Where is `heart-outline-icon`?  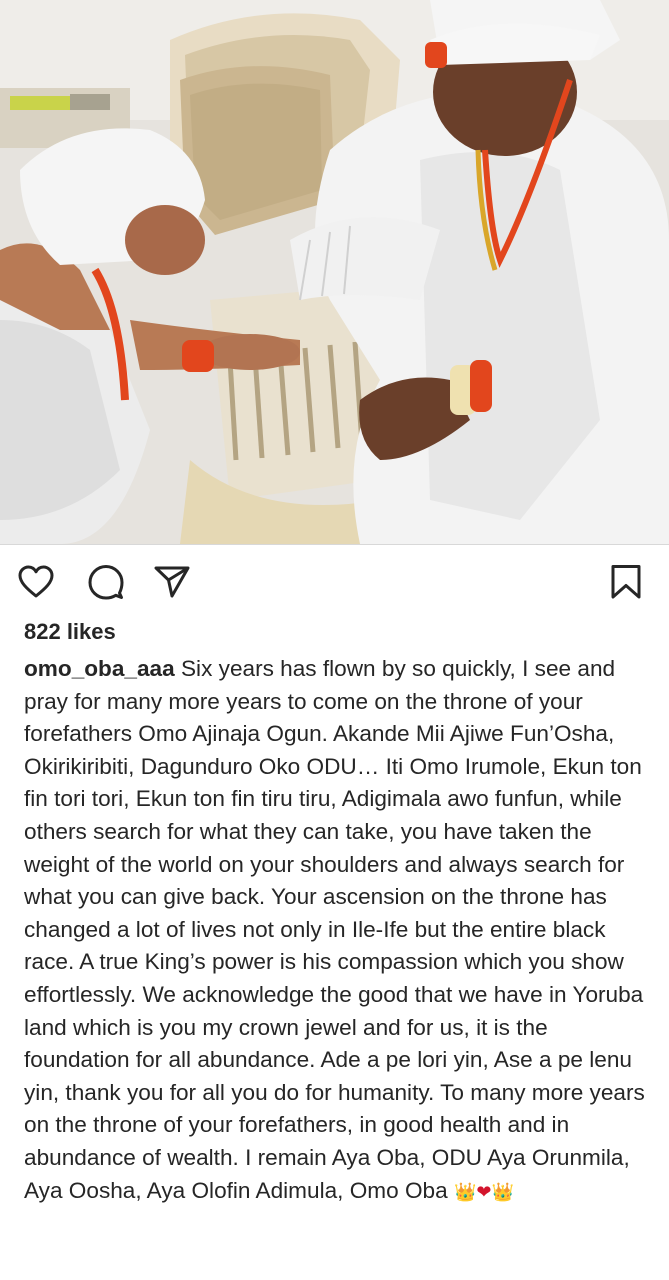
heart-outline-icon is located at coordinates (36, 581).